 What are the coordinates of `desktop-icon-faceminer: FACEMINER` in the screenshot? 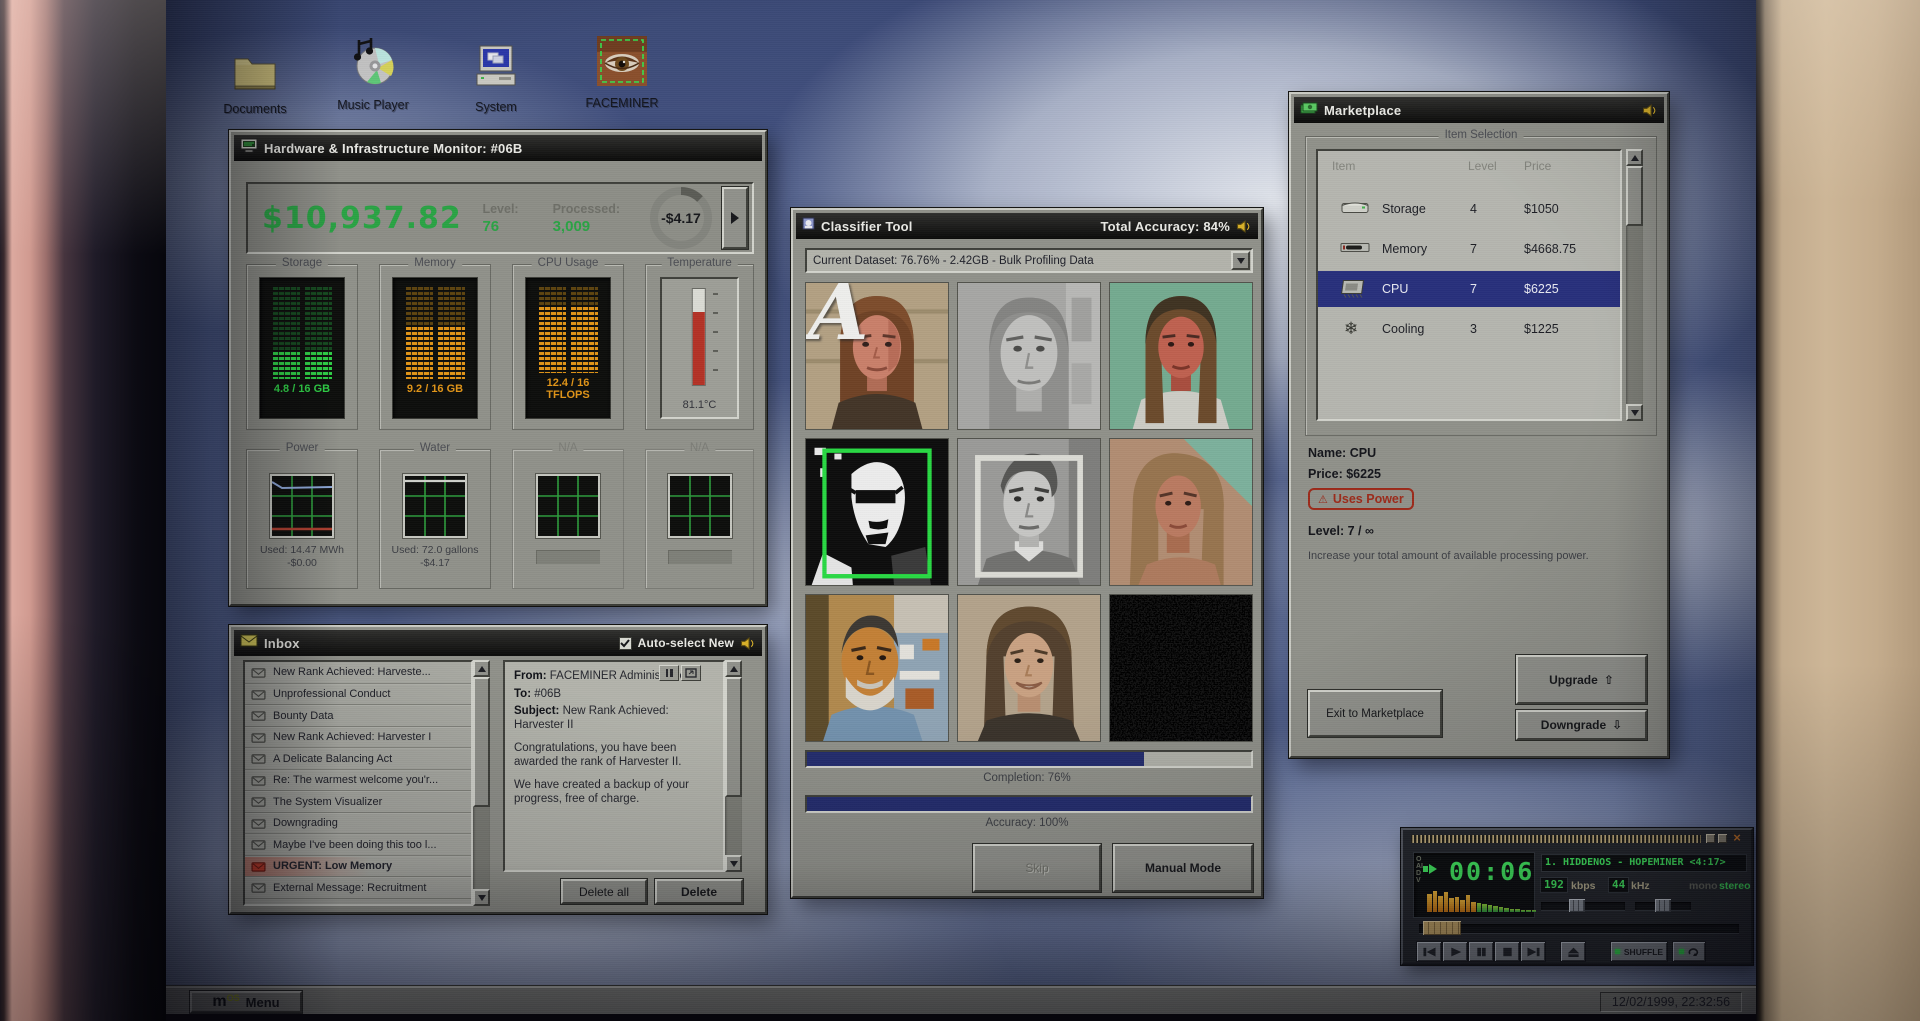 It's located at (622, 73).